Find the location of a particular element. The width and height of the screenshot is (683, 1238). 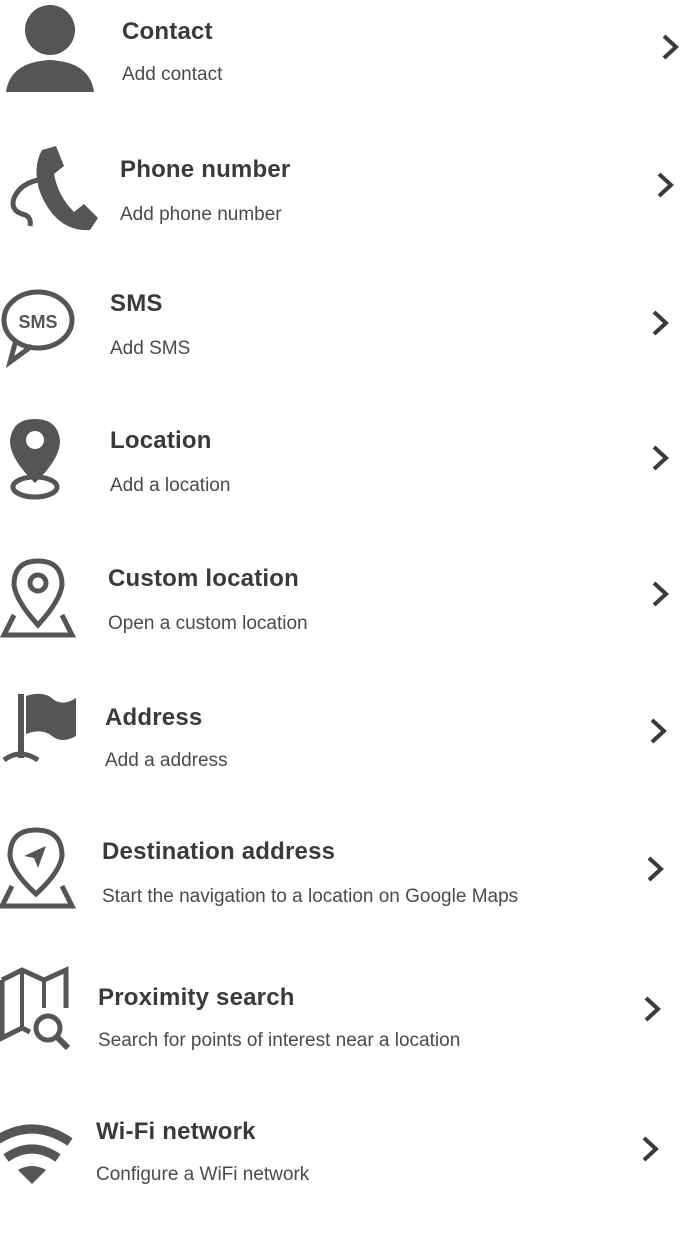

item-title: Proximity search is located at coordinates (196, 997).